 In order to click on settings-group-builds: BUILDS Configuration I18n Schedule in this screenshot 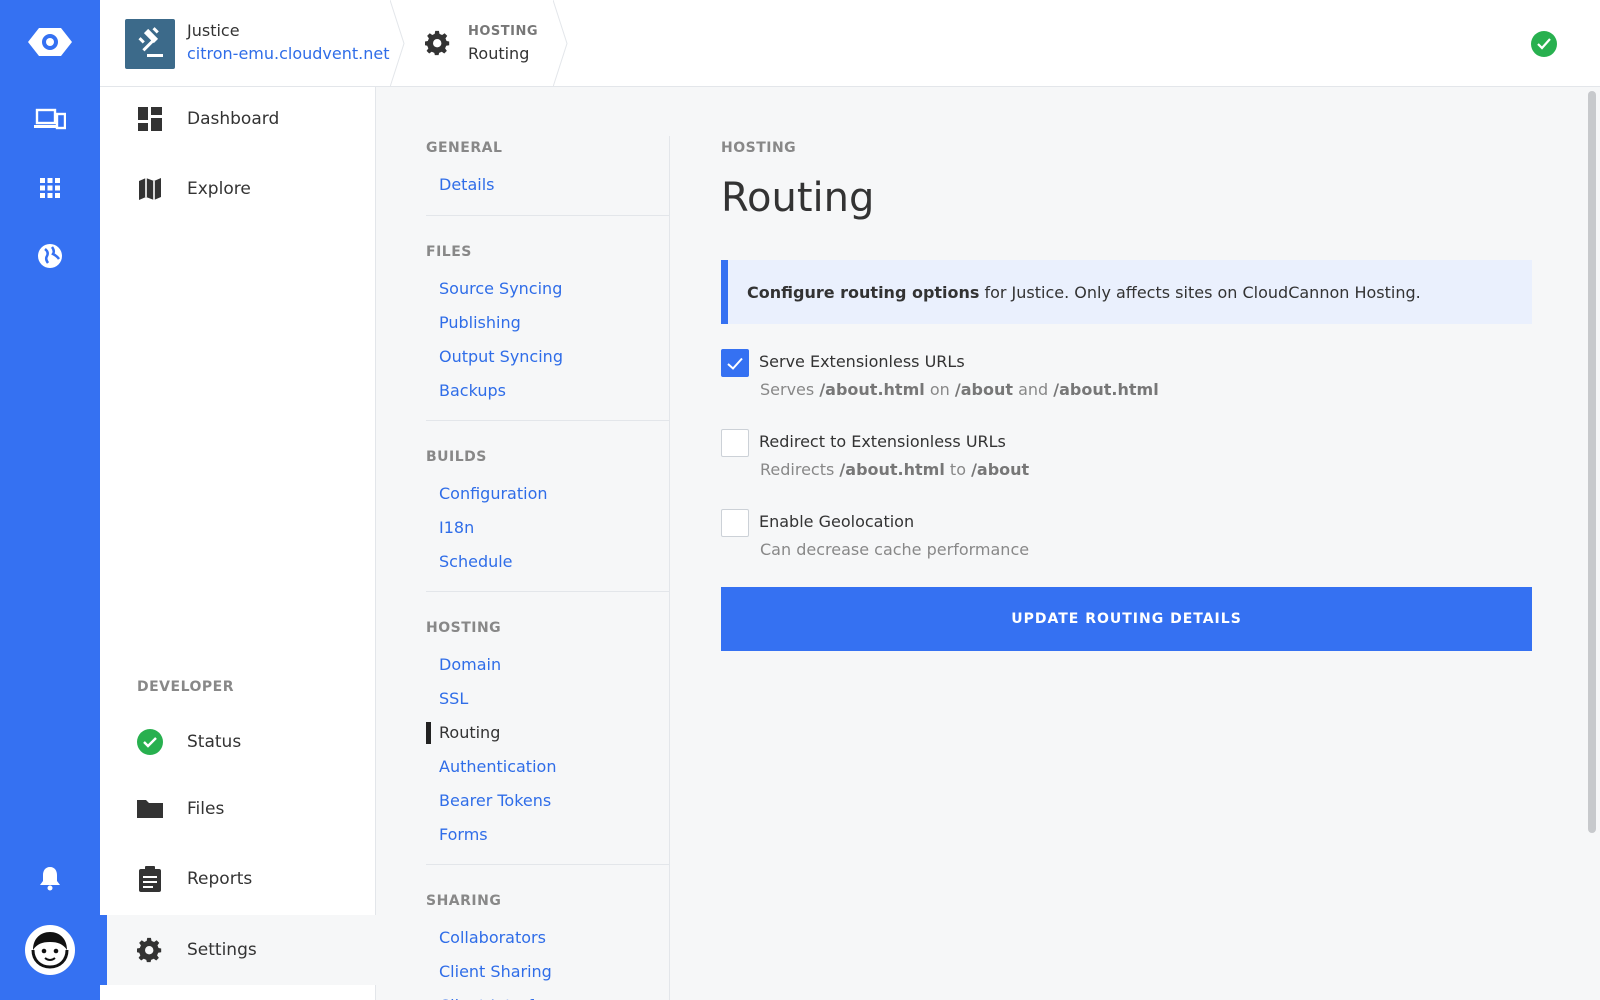, I will do `click(548, 512)`.